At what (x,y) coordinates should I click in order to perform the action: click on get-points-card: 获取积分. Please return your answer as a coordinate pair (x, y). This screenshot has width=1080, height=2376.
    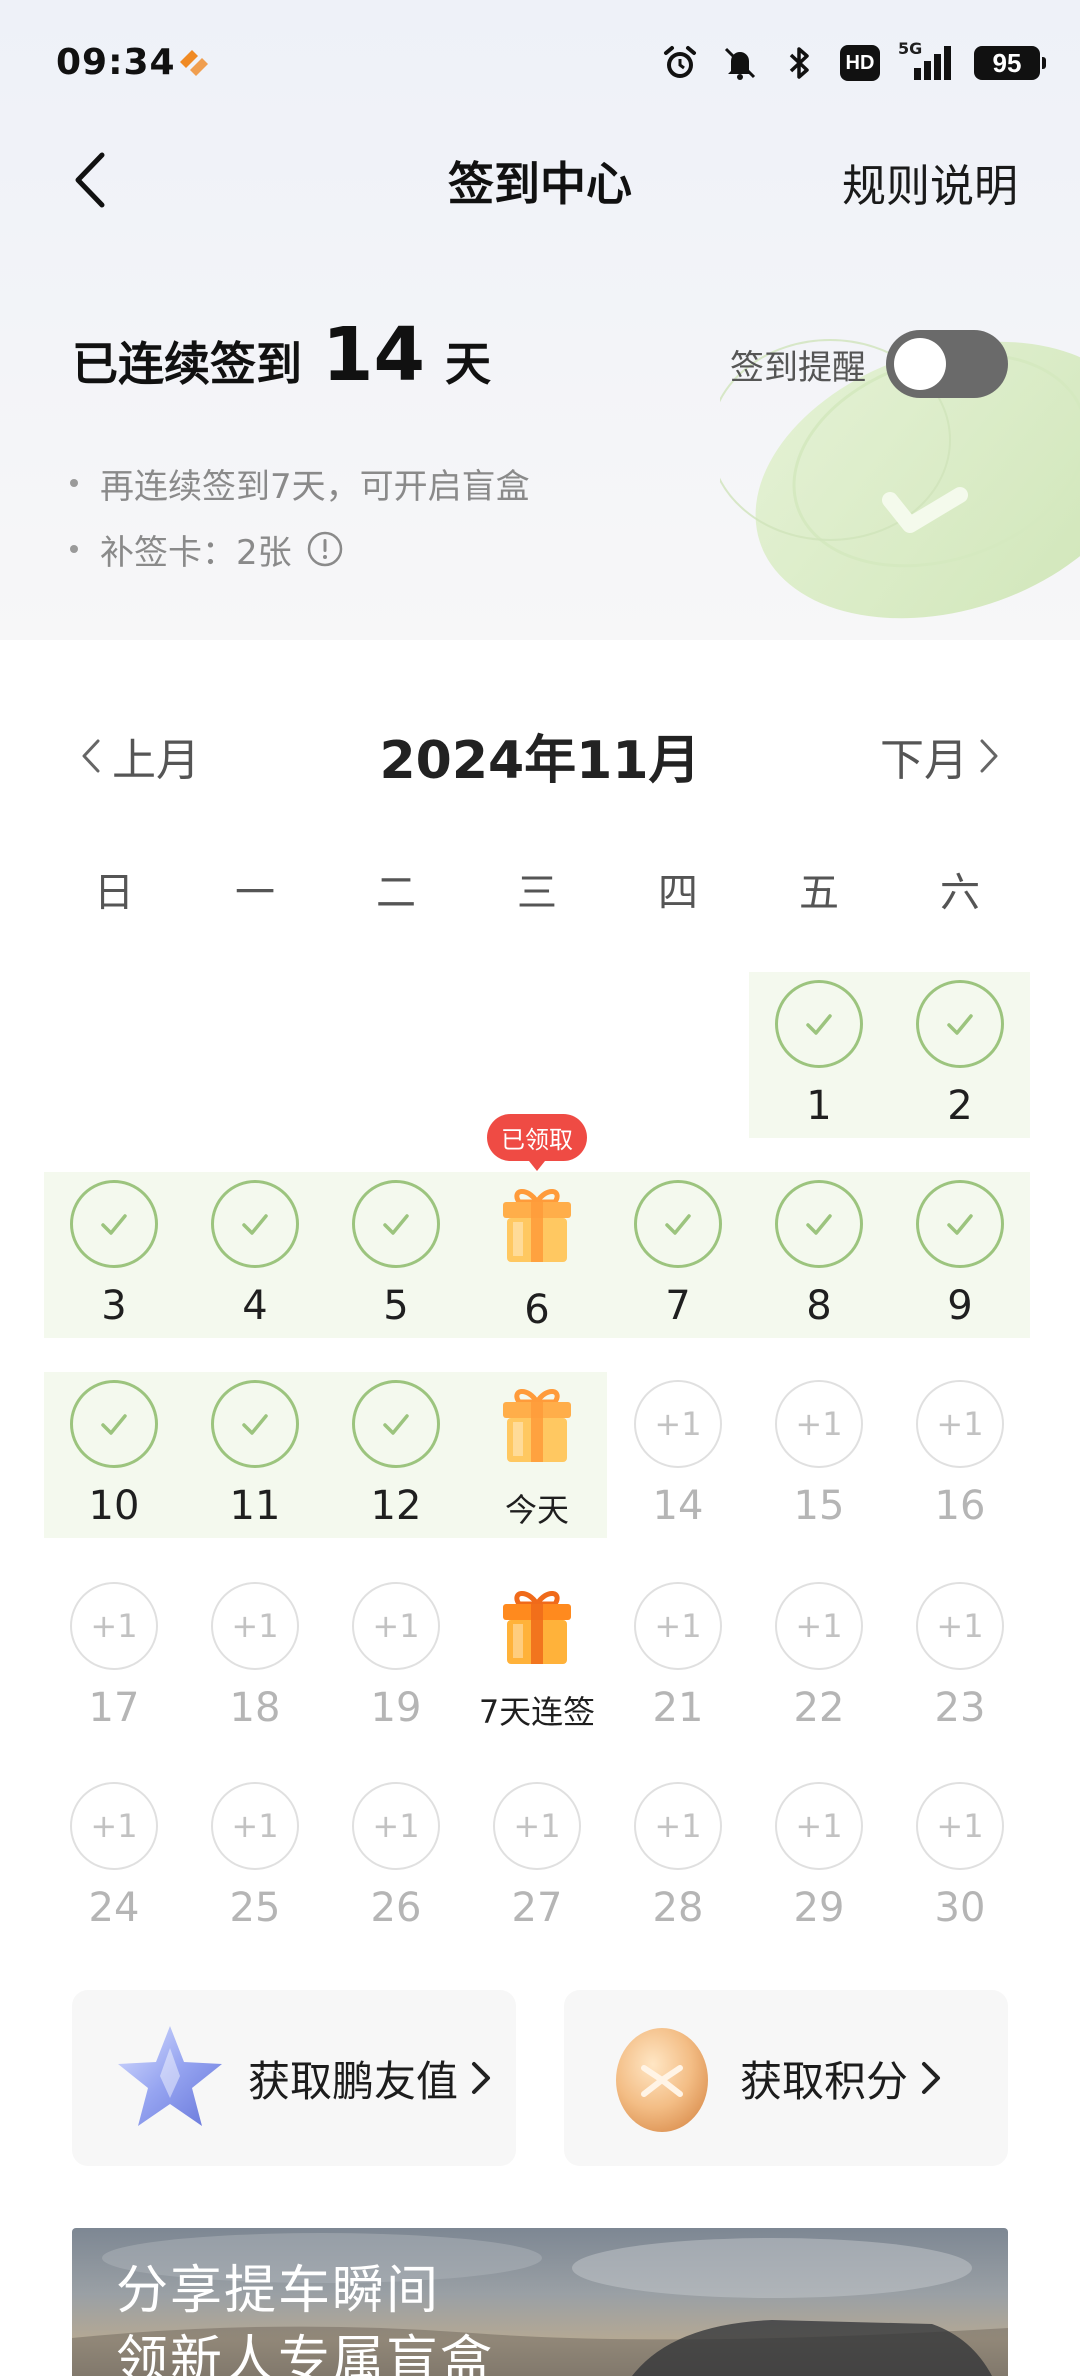
    Looking at the image, I should click on (786, 2078).